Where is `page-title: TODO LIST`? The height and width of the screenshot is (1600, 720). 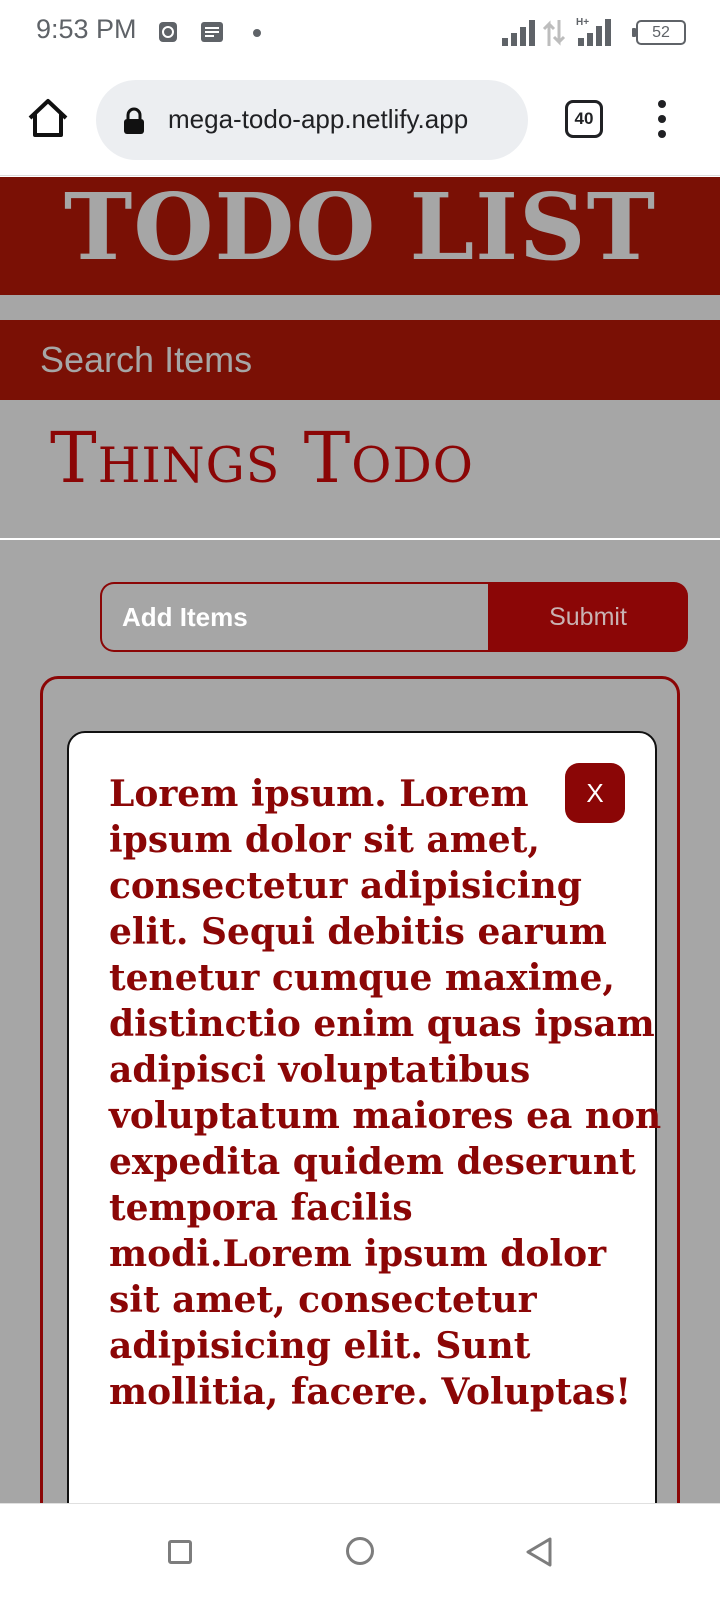 page-title: TODO LIST is located at coordinates (360, 229).